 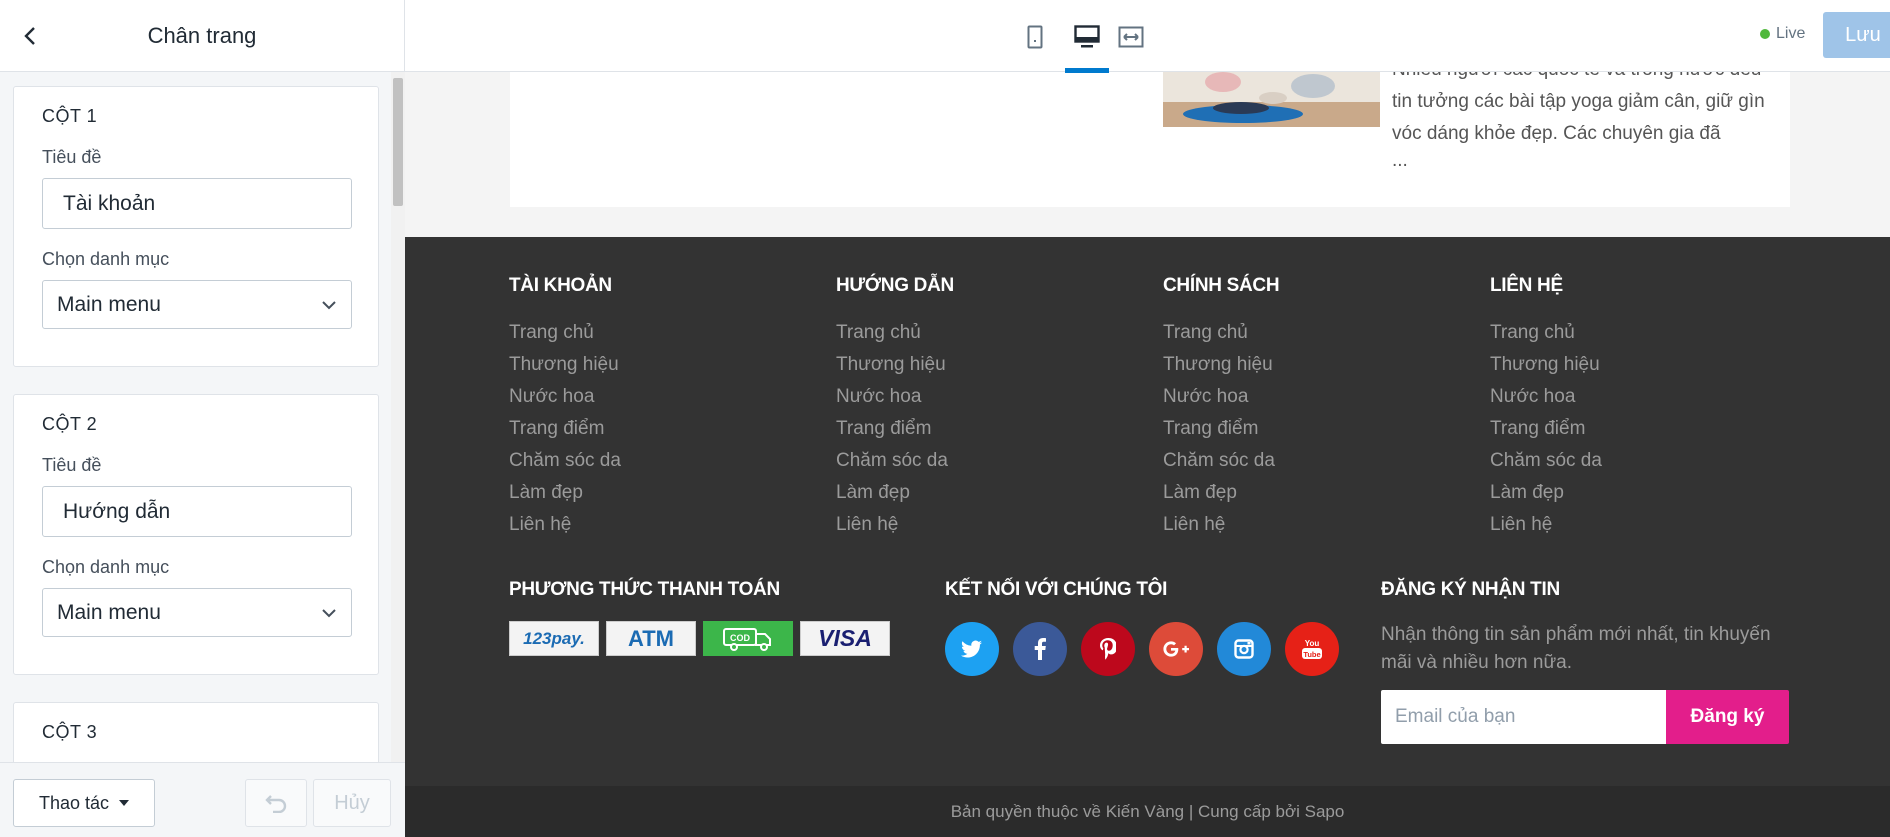 What do you see at coordinates (740, 638) in the screenshot?
I see `svg-text: COD` at bounding box center [740, 638].